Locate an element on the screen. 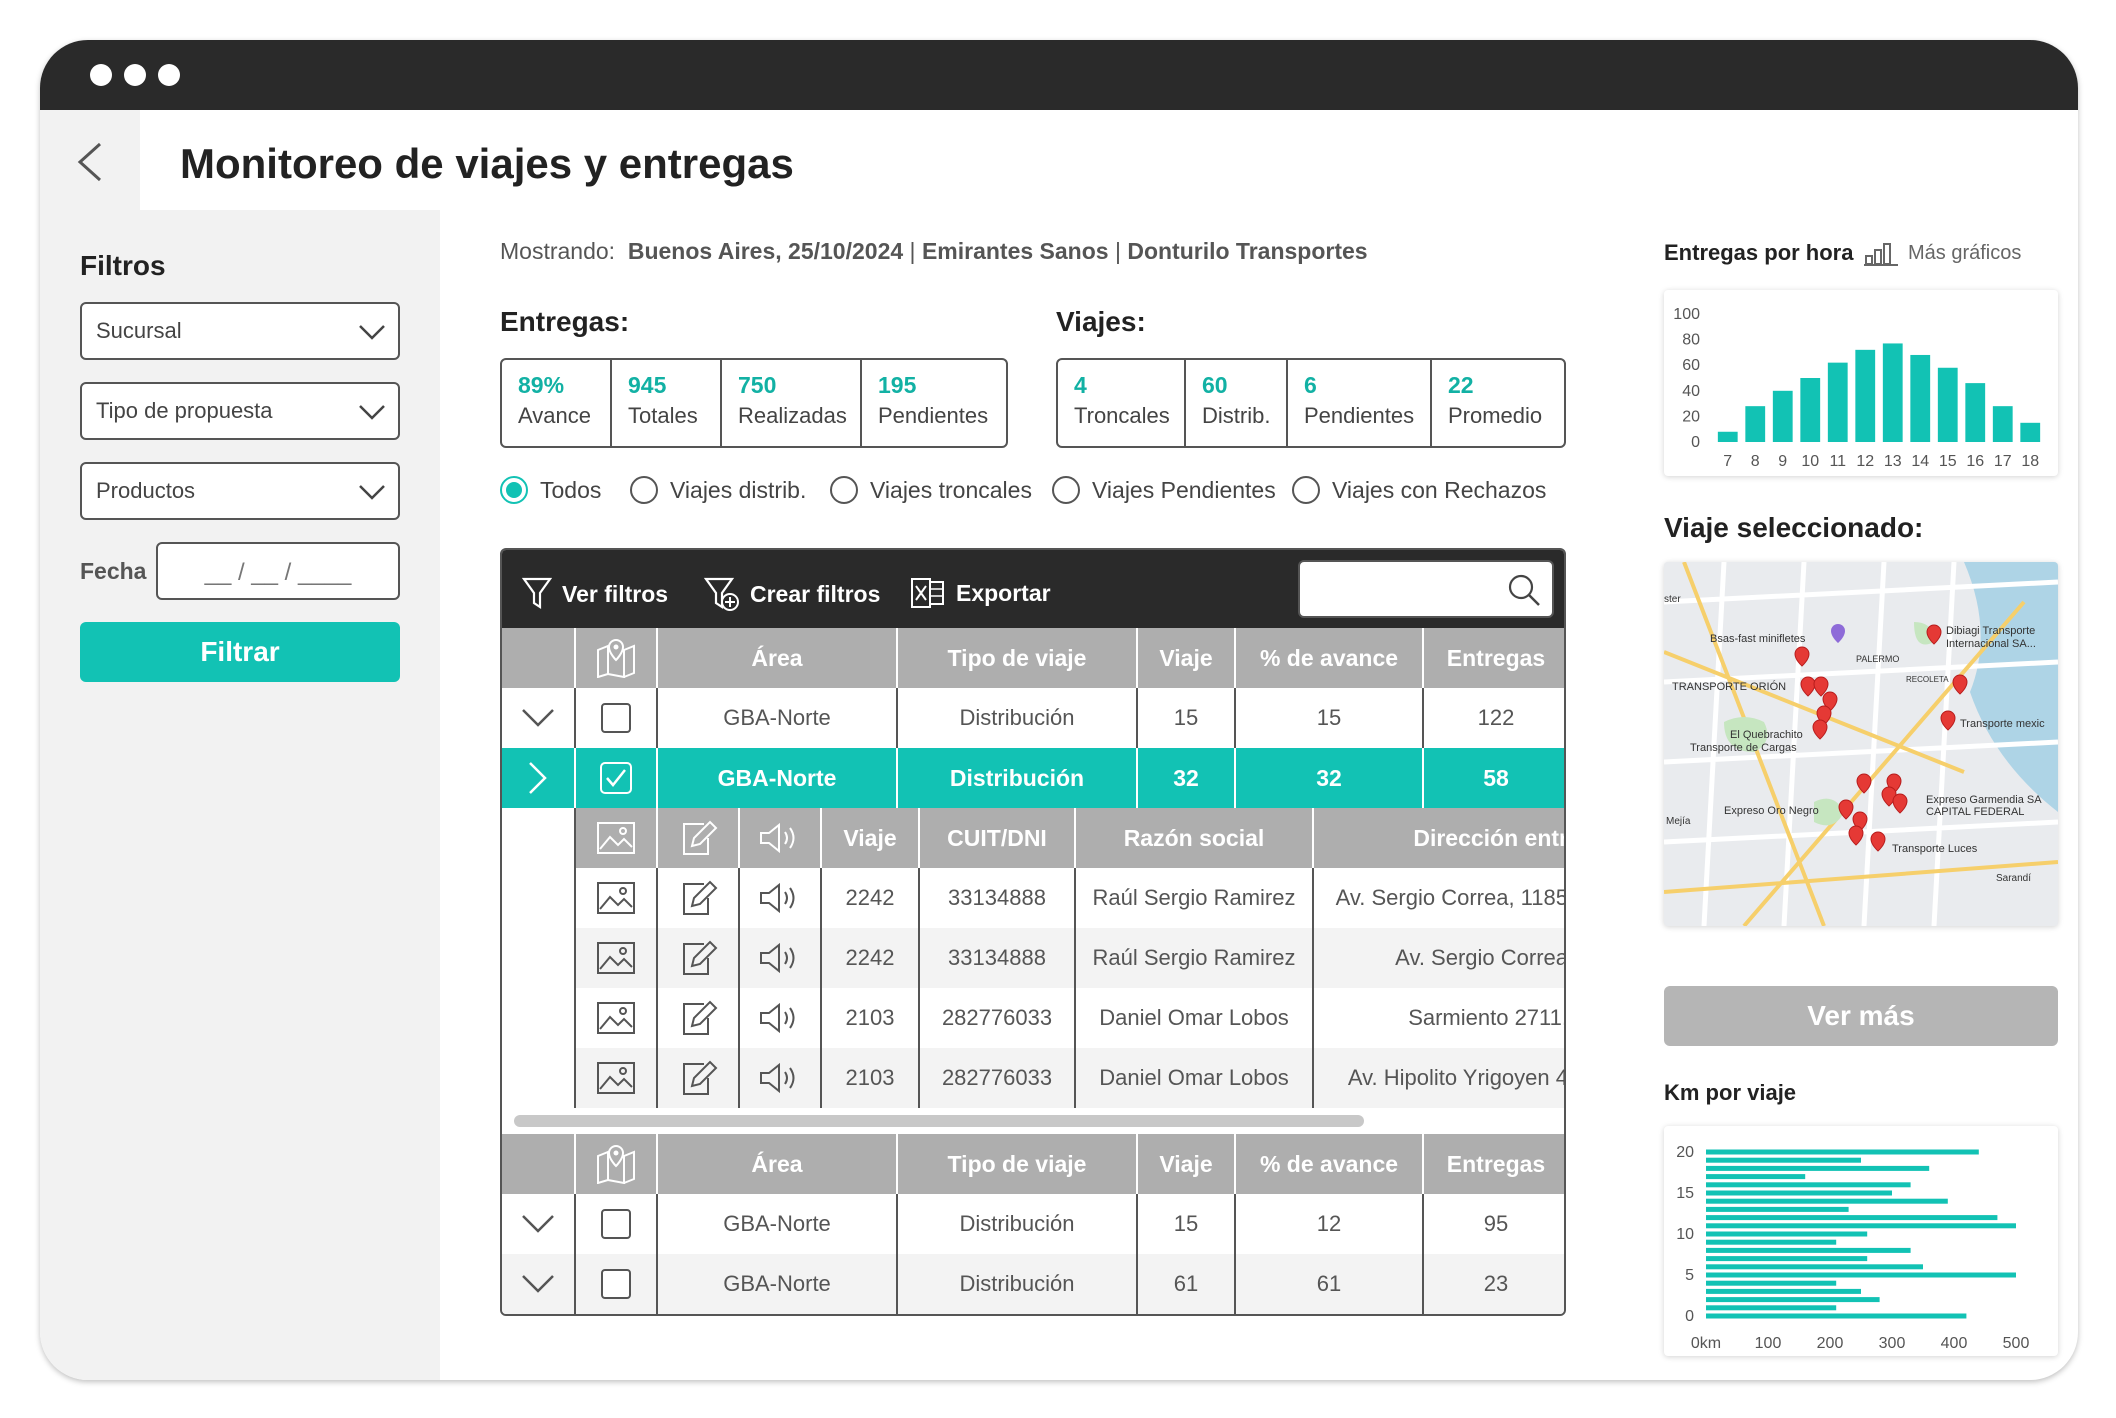 This screenshot has width=2116, height=1418. header-expand is located at coordinates (539, 1164).